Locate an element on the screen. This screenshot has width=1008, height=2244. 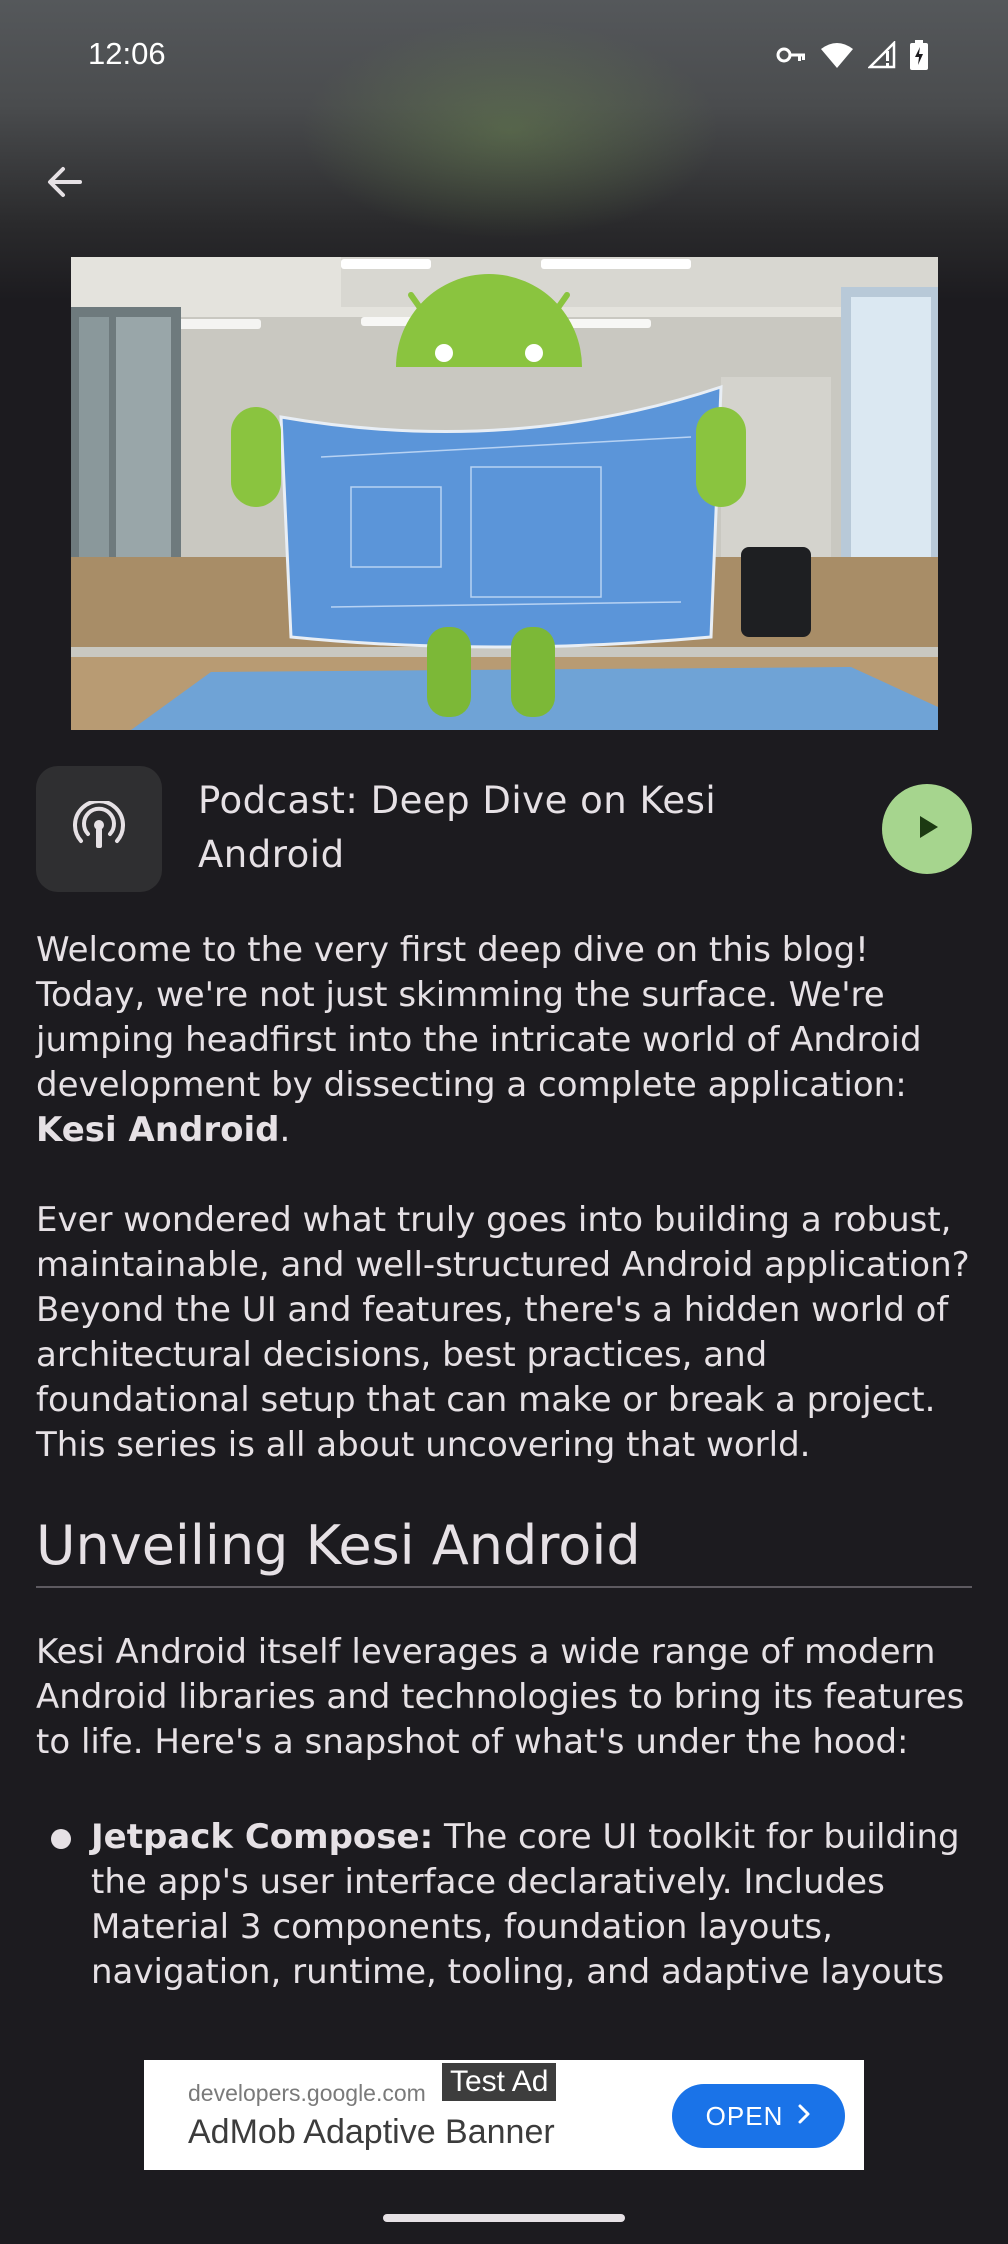
status-icons is located at coordinates (852, 55).